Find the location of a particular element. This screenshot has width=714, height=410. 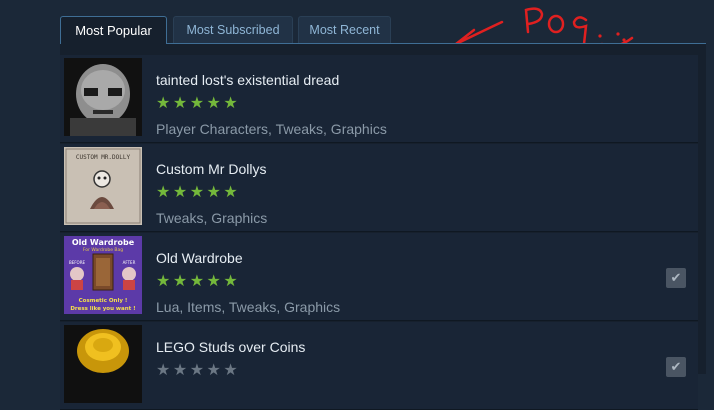

item-title: Custom Mr Dollys is located at coordinates (211, 169).